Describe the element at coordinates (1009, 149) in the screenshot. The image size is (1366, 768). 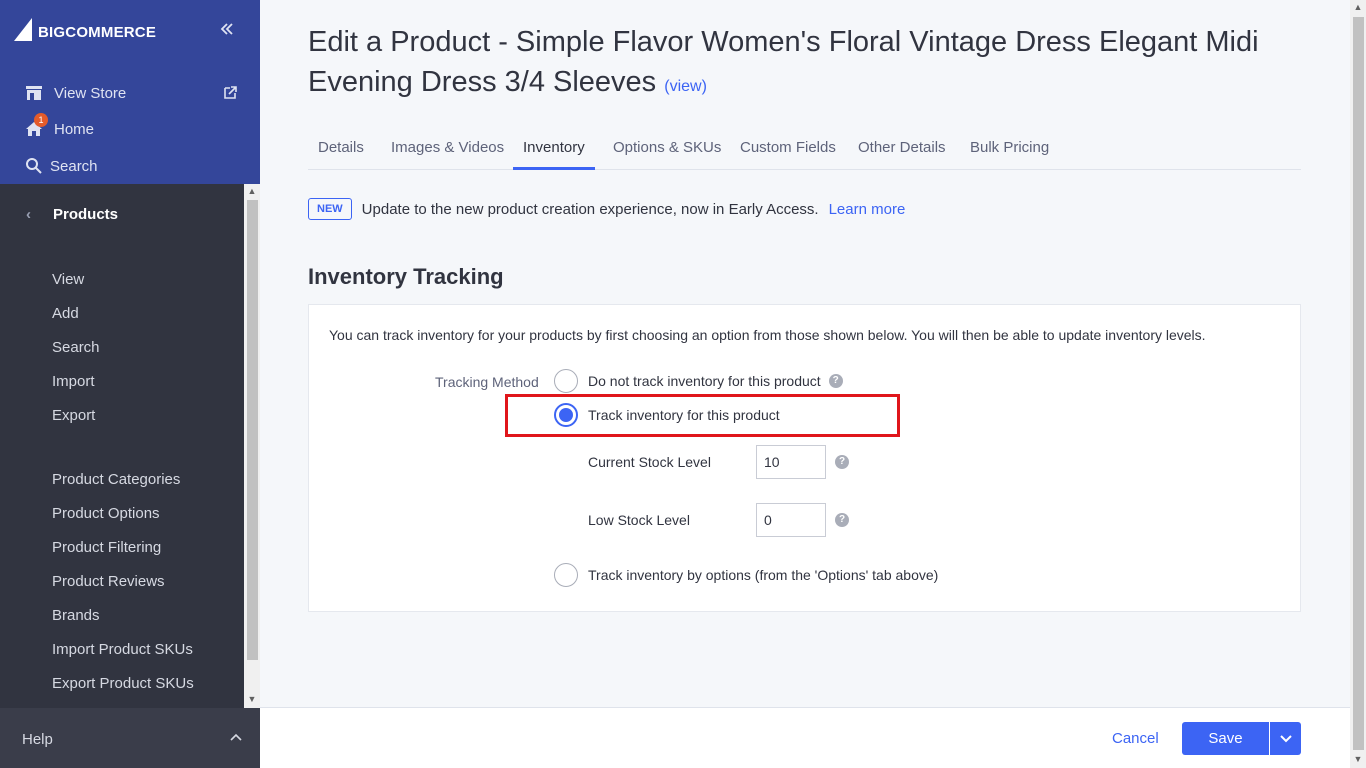
I see `tab-bulk-pricing: Bulk Pricing` at that location.